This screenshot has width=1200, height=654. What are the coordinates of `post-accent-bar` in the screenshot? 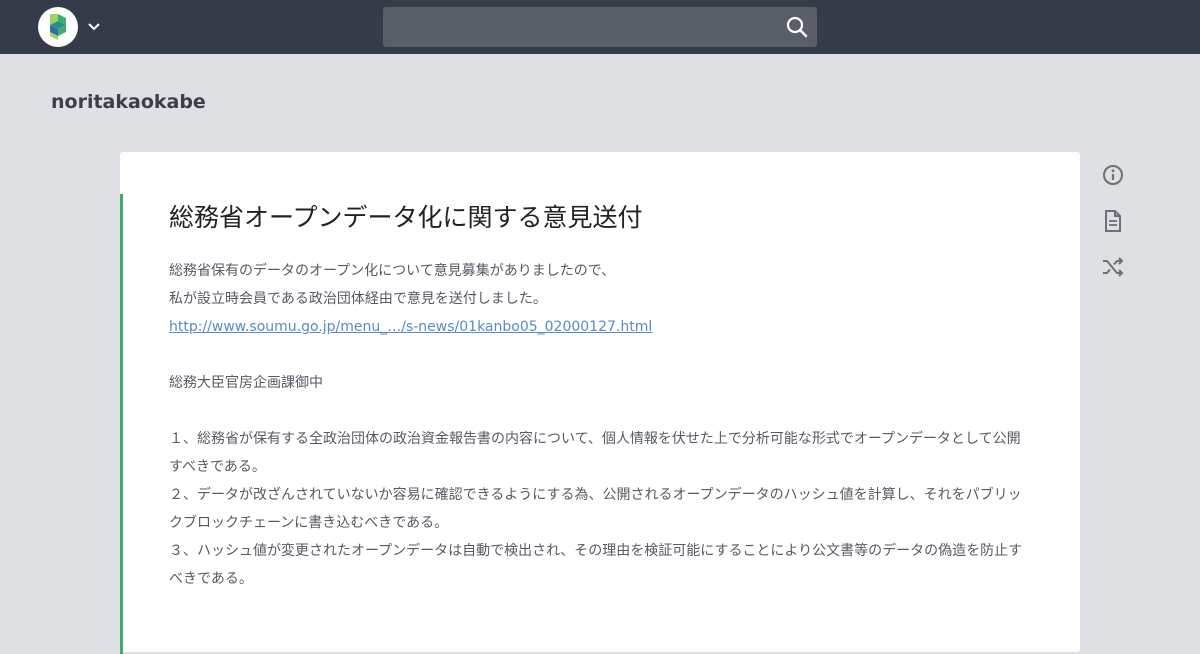 It's located at (121, 424).